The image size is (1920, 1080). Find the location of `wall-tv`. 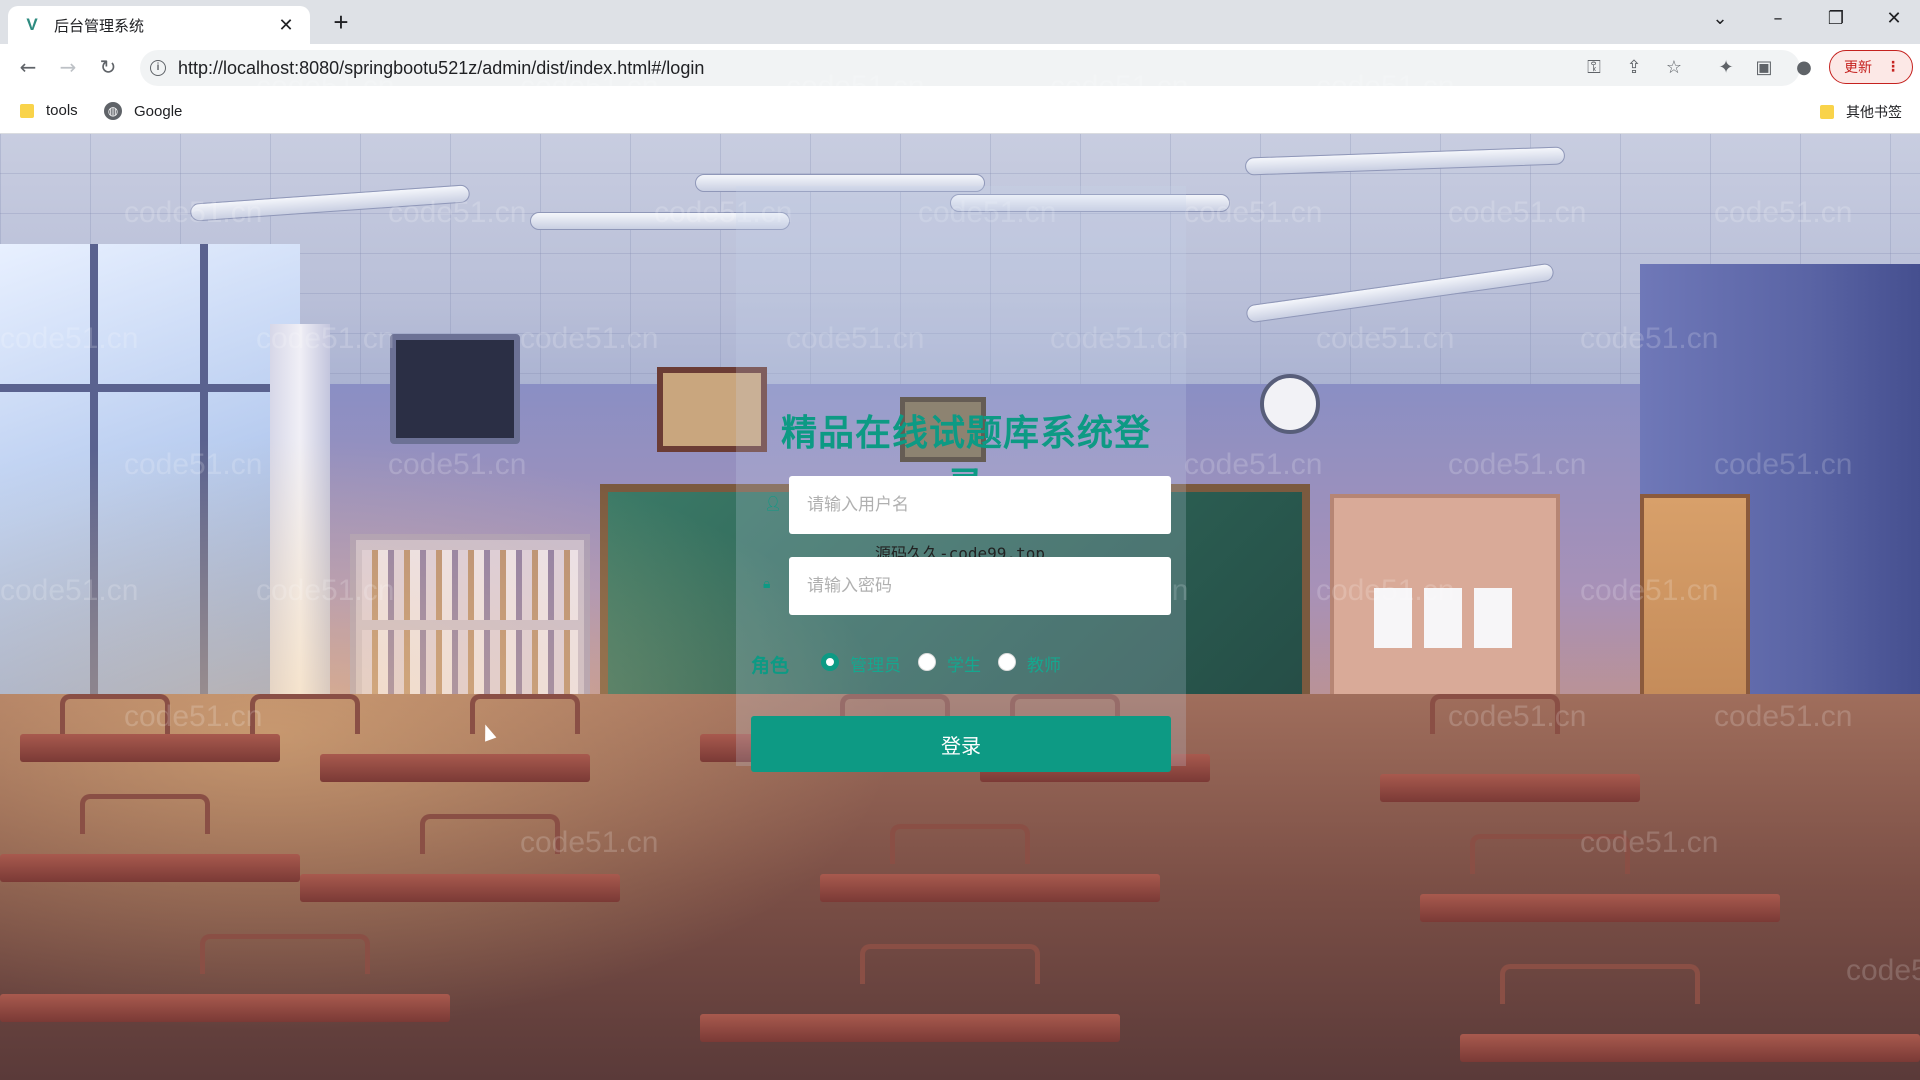

wall-tv is located at coordinates (455, 389).